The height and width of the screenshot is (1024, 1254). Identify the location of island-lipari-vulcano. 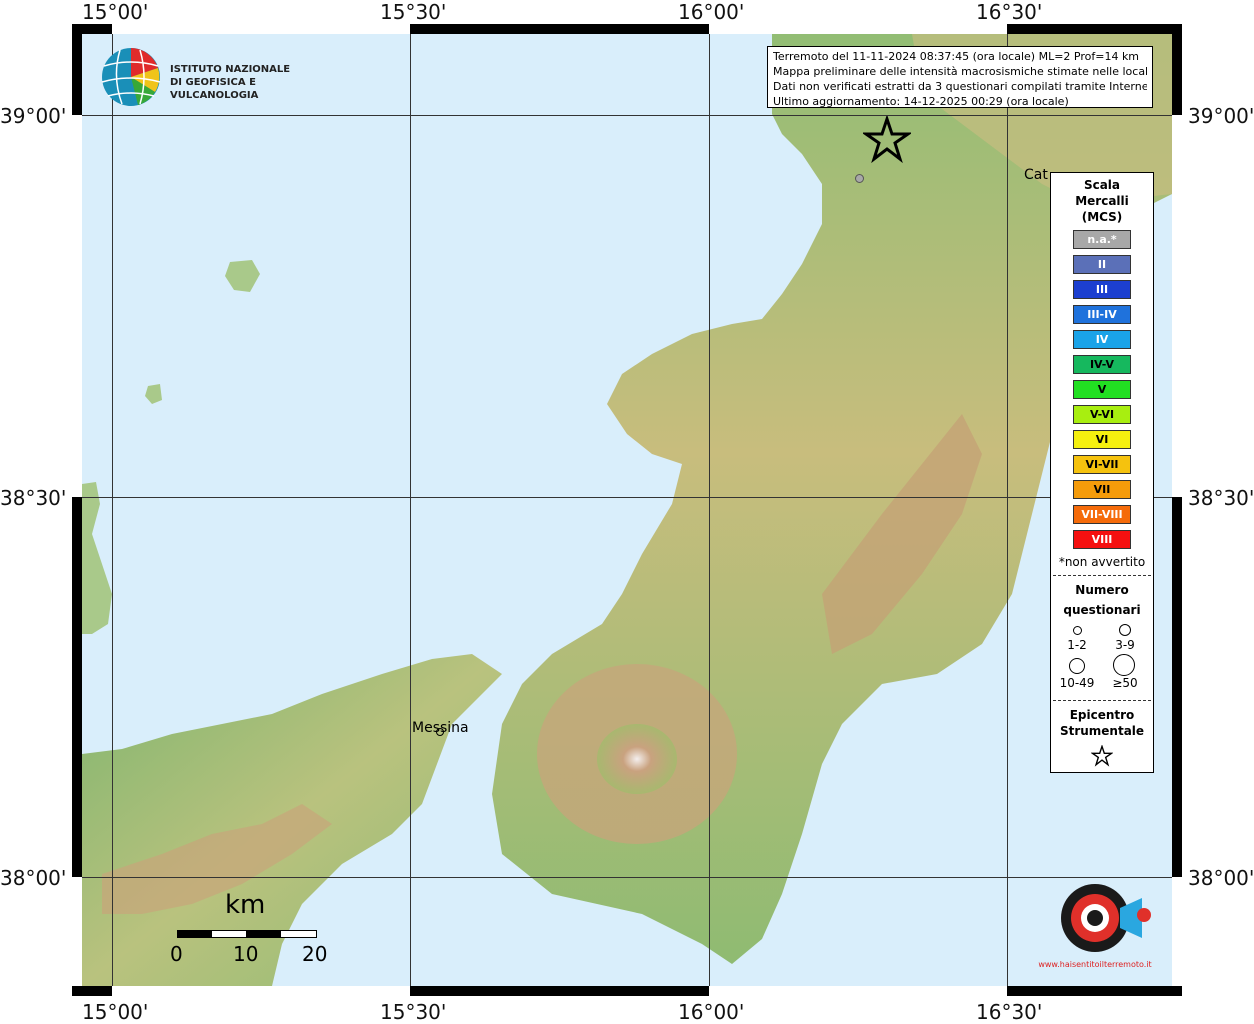
(97, 558).